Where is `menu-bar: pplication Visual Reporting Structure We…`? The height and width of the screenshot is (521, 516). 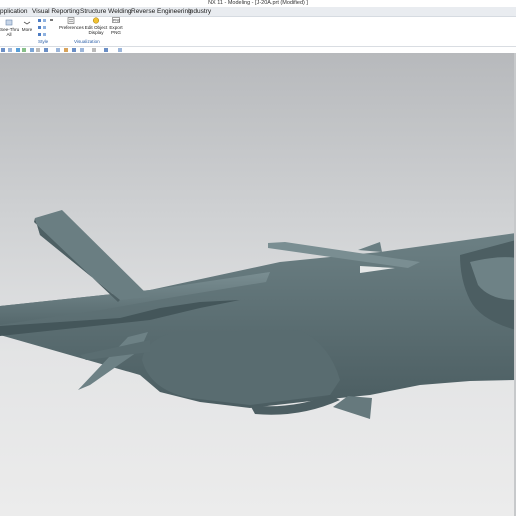
menu-bar: pplication Visual Reporting Structure We… is located at coordinates (258, 12).